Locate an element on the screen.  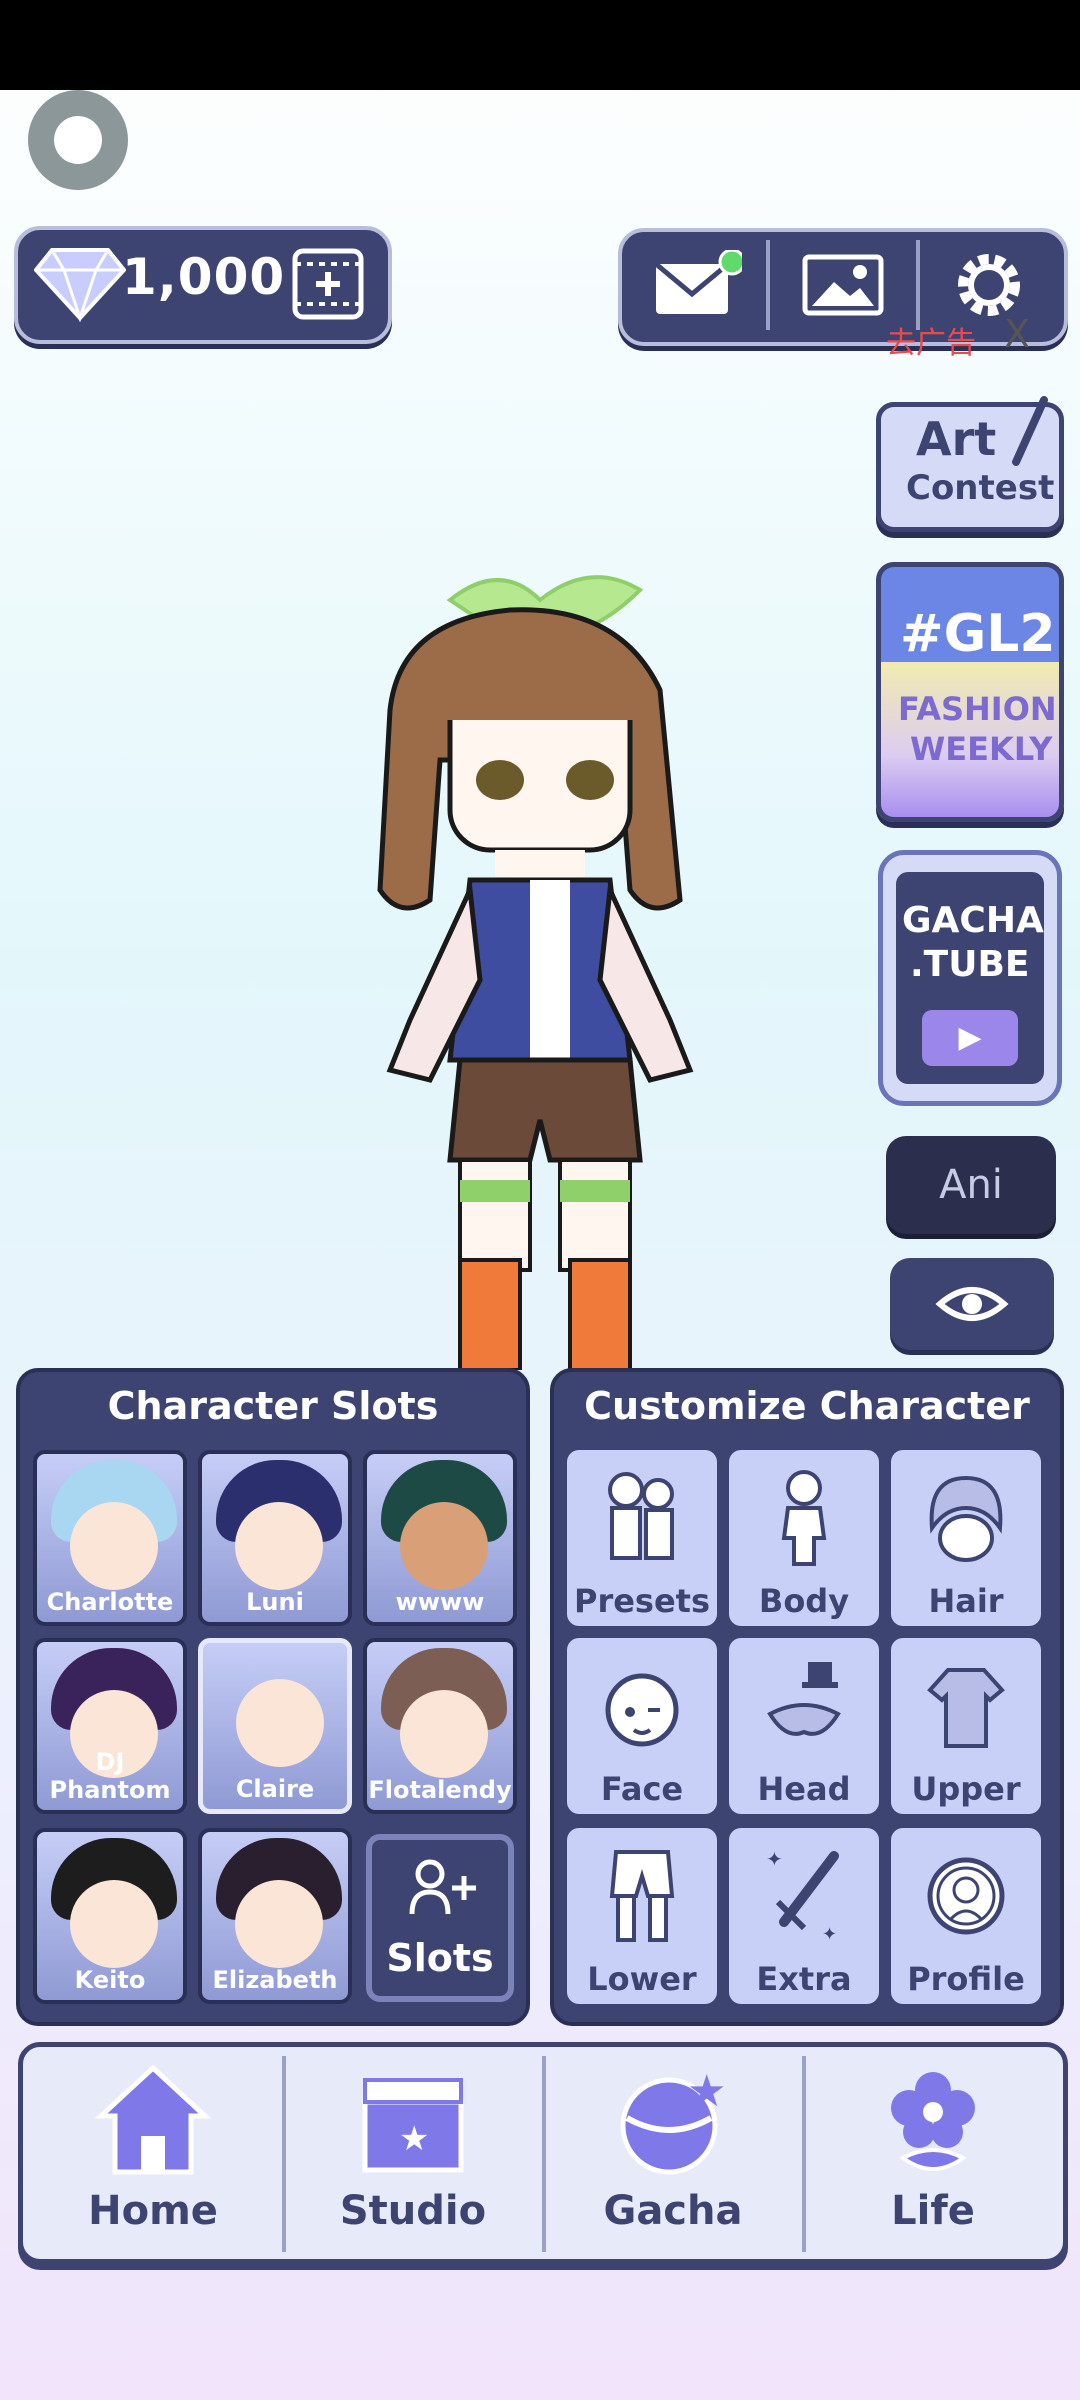
upper-clothing-icon is located at coordinates (966, 1708).